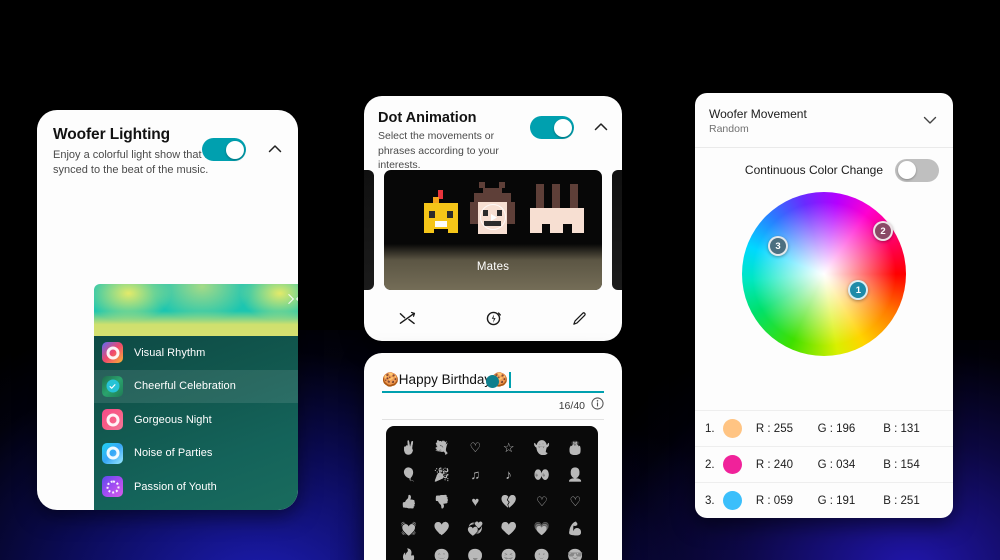 Image resolution: width=1000 pixels, height=560 pixels. I want to click on dot-animation-carousel: Mates, so click(493, 236).